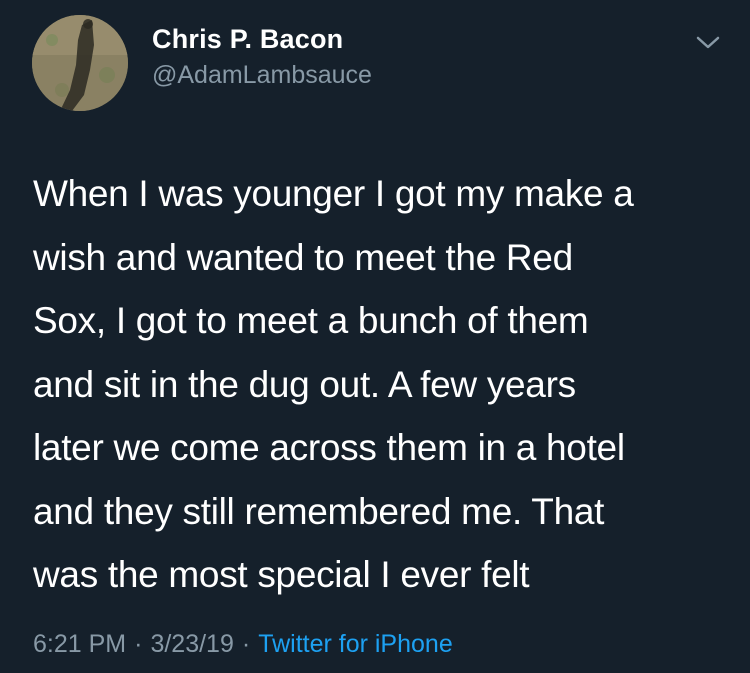 This screenshot has height=673, width=750. What do you see at coordinates (191, 644) in the screenshot?
I see `tweet-date: 3/23/19` at bounding box center [191, 644].